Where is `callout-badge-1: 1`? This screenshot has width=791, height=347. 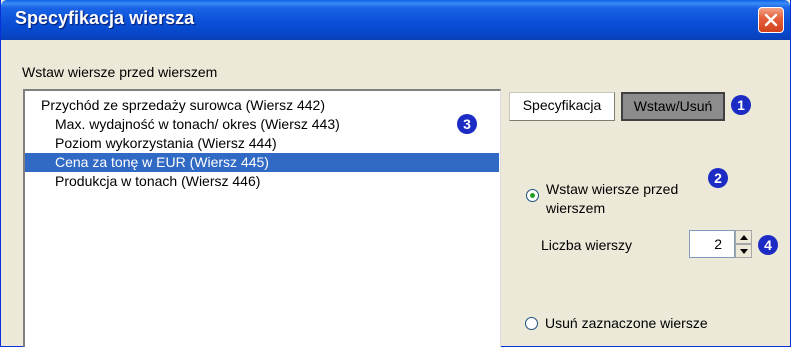
callout-badge-1: 1 is located at coordinates (741, 105).